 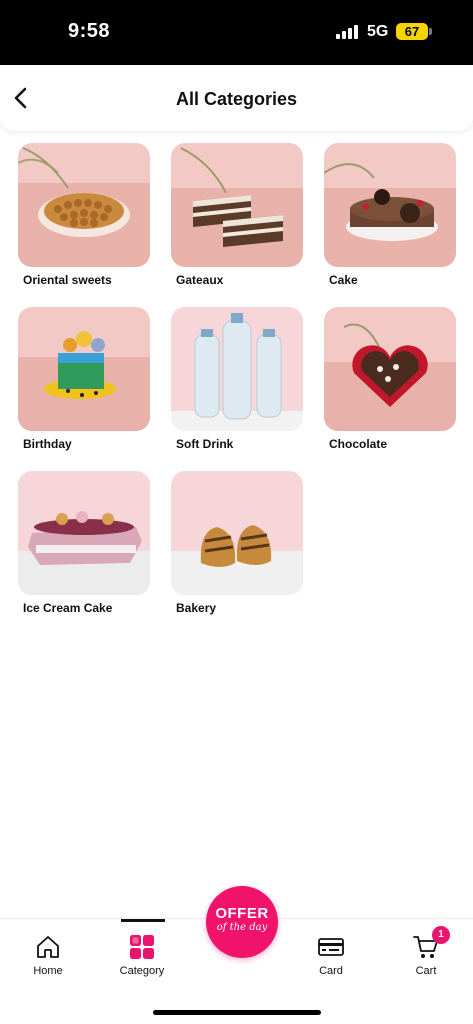 I want to click on network-label: 5G, so click(x=378, y=31).